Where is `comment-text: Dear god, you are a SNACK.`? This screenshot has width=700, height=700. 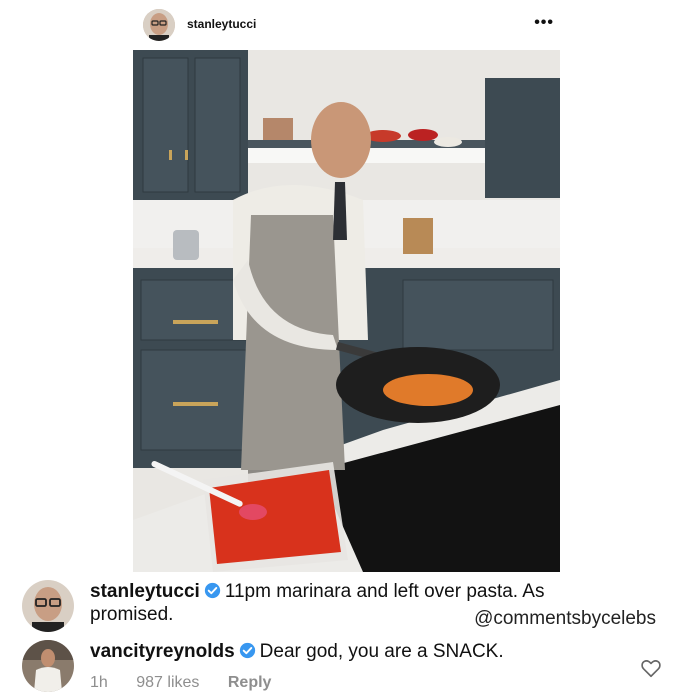 comment-text: Dear god, you are a SNACK. is located at coordinates (381, 651).